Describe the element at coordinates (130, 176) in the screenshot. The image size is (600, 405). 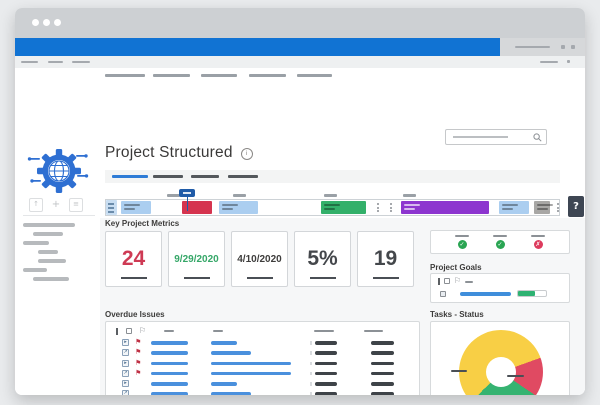
I see `tab-active-indicator` at that location.